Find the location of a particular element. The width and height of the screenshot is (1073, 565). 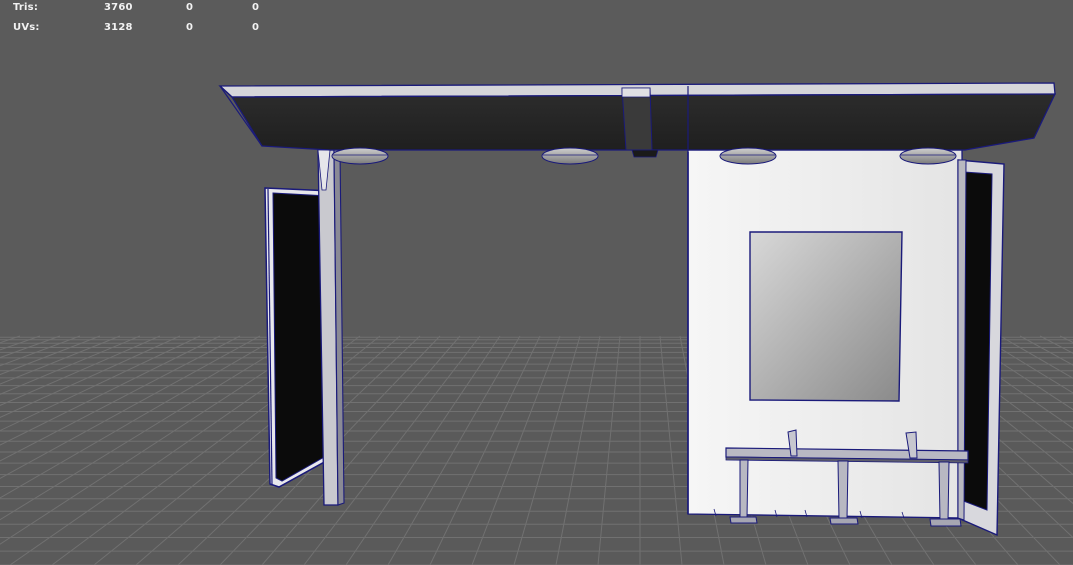

poster-panel is located at coordinates (826, 316).